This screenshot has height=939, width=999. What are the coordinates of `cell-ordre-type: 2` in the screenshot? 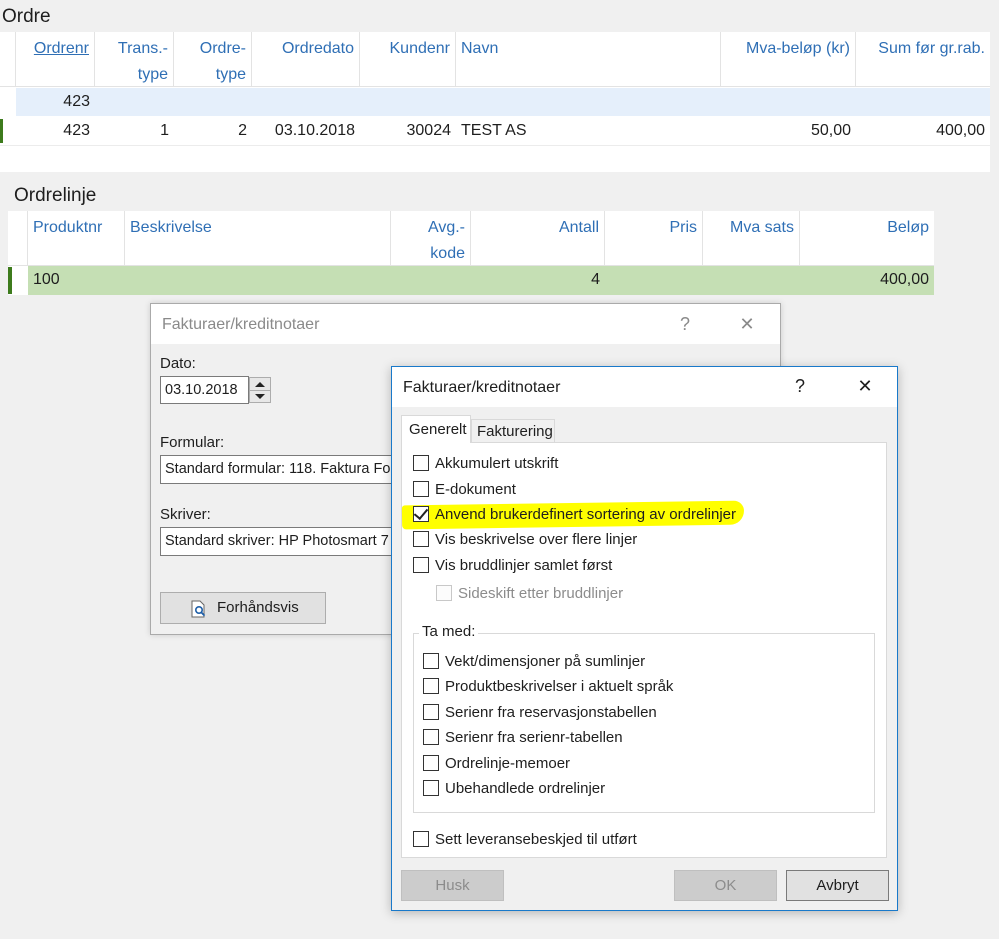 It's located at (213, 131).